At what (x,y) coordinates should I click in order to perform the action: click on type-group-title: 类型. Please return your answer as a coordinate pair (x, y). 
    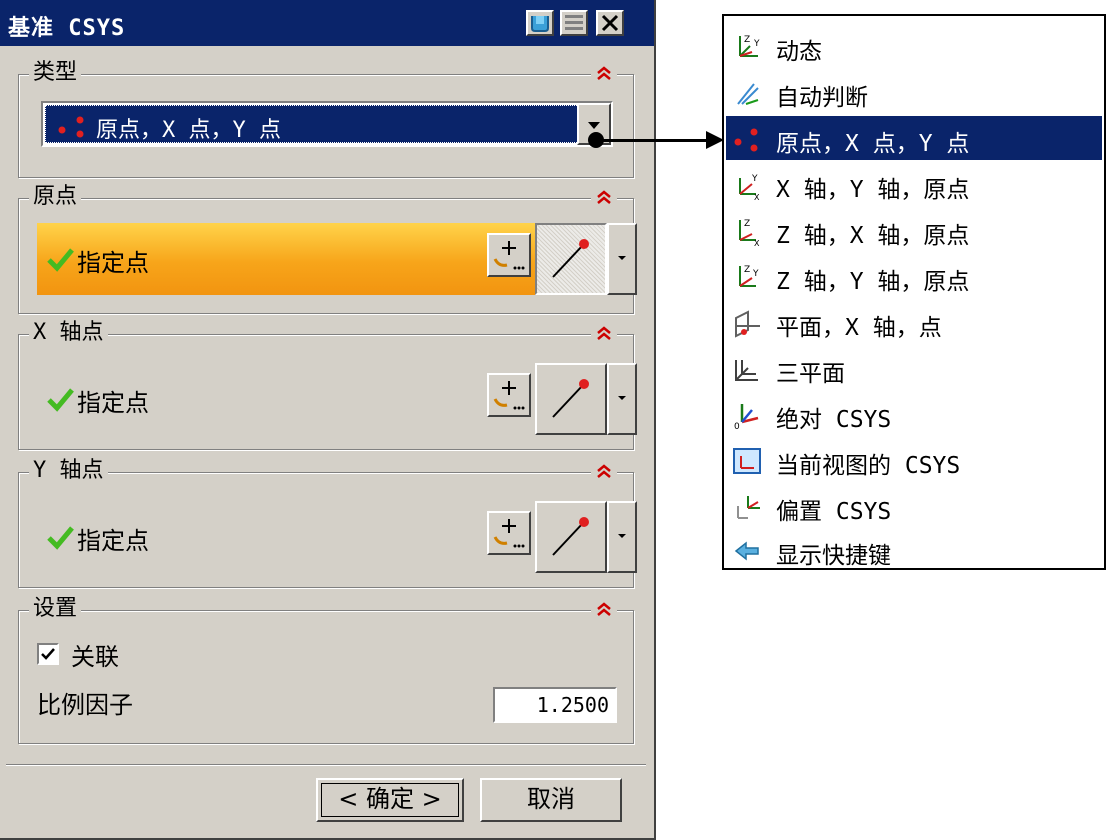
    Looking at the image, I should click on (55, 73).